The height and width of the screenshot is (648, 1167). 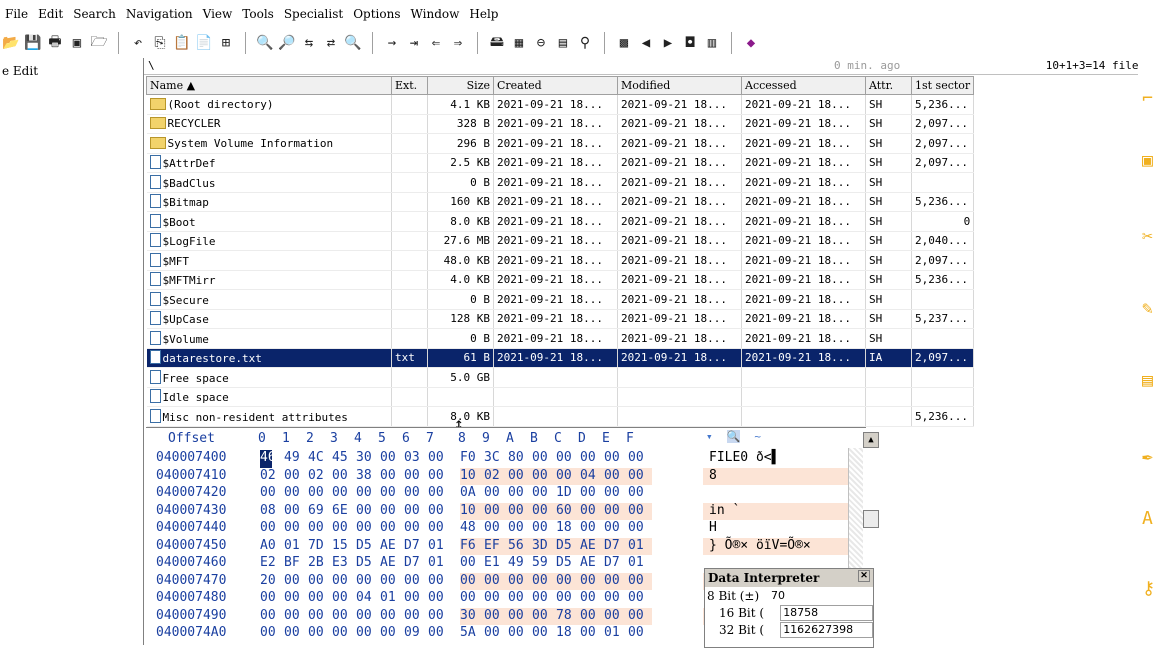 What do you see at coordinates (568, 529) in the screenshot?
I see `hex-byte: 18` at bounding box center [568, 529].